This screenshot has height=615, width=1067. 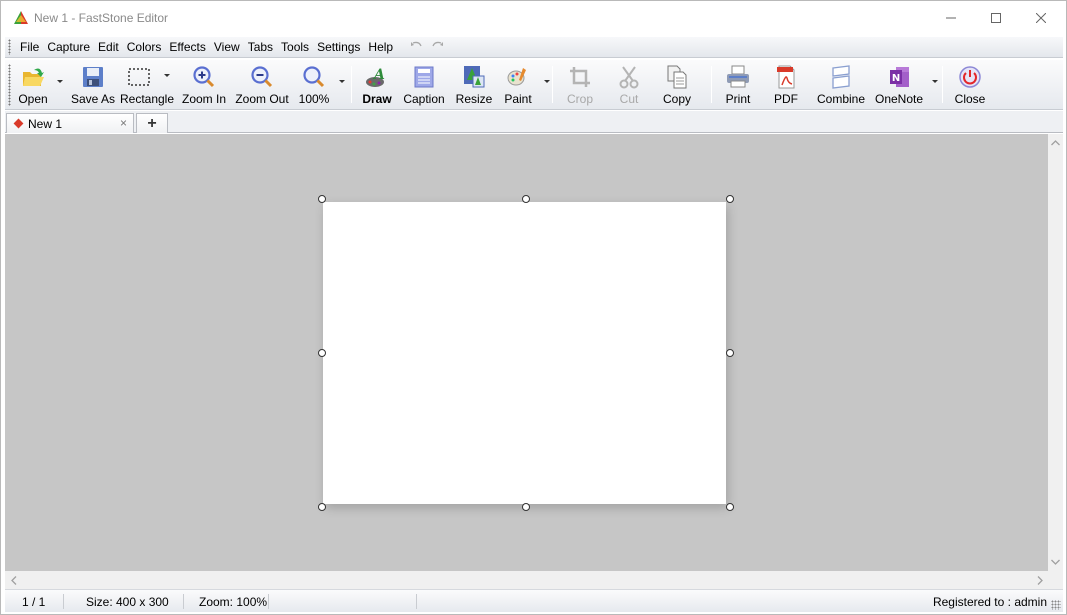 I want to click on status-zoom-level: Zoom: 100%, so click(x=233, y=602).